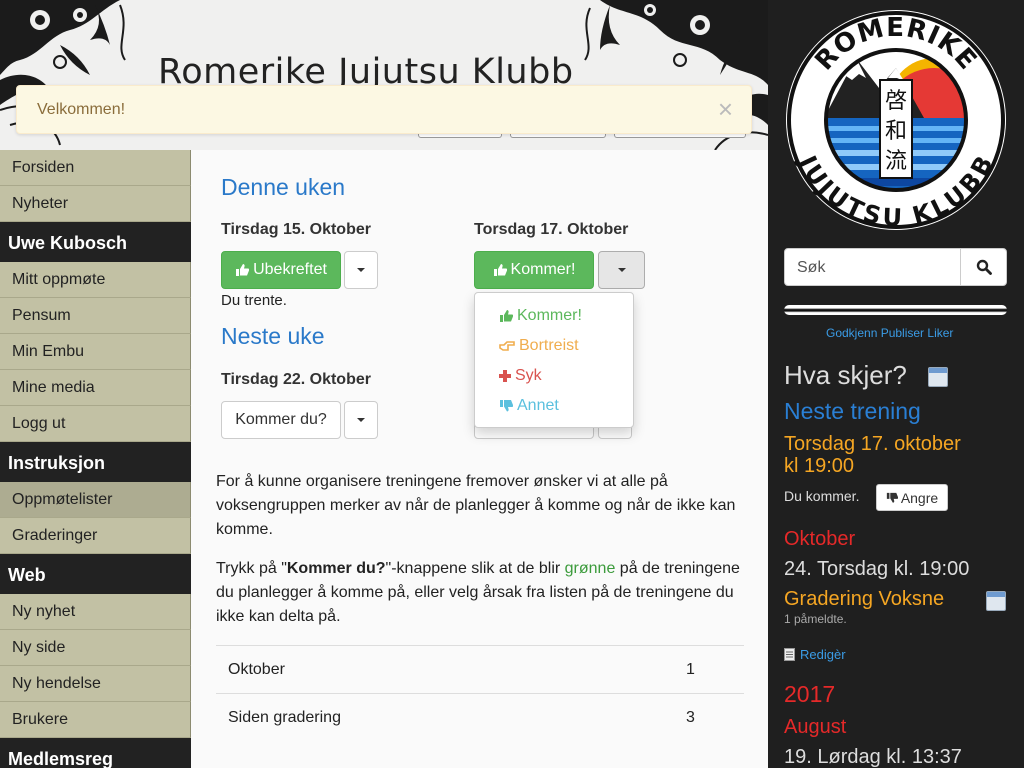 The height and width of the screenshot is (768, 1024). What do you see at coordinates (283, 187) in the screenshot?
I see `this-week-heading: Denne uken` at bounding box center [283, 187].